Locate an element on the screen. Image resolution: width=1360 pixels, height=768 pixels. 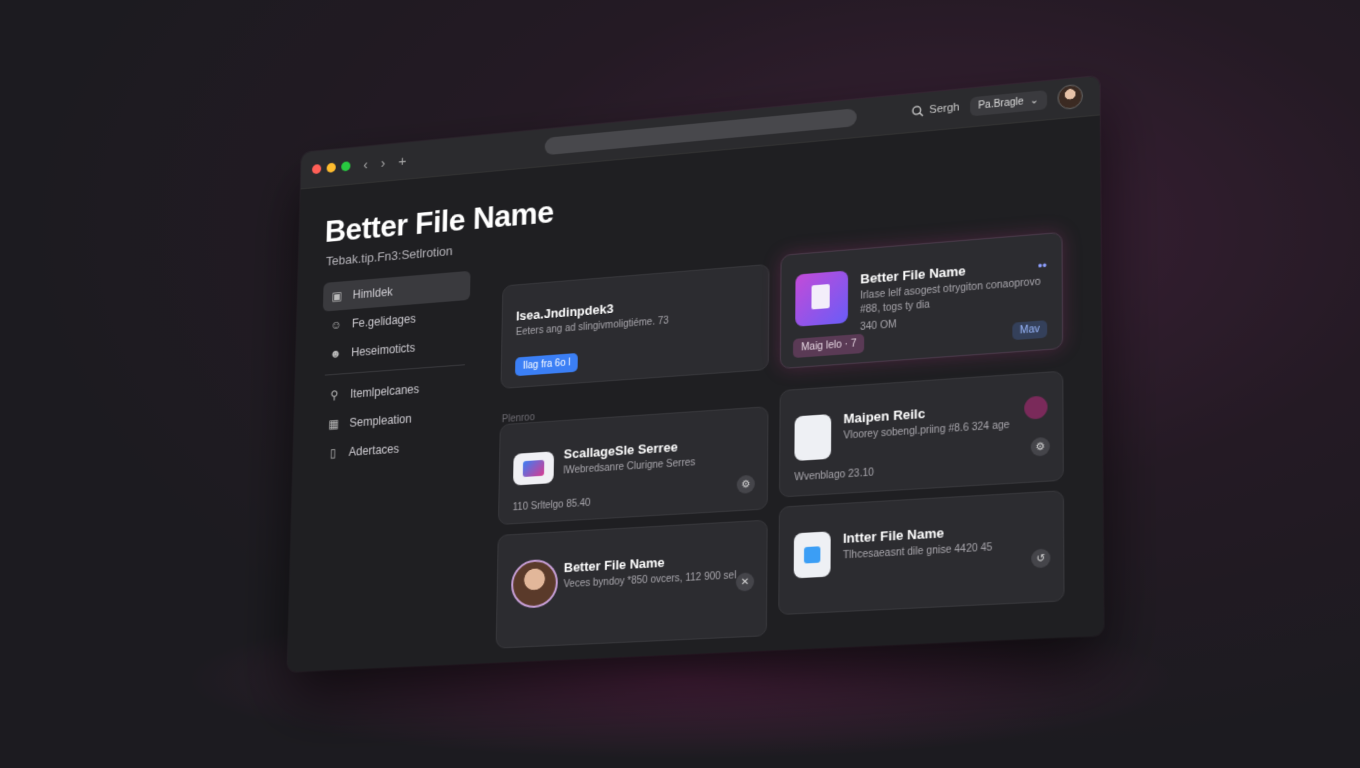
gear-icon: ⚙ is located at coordinates (745, 484).